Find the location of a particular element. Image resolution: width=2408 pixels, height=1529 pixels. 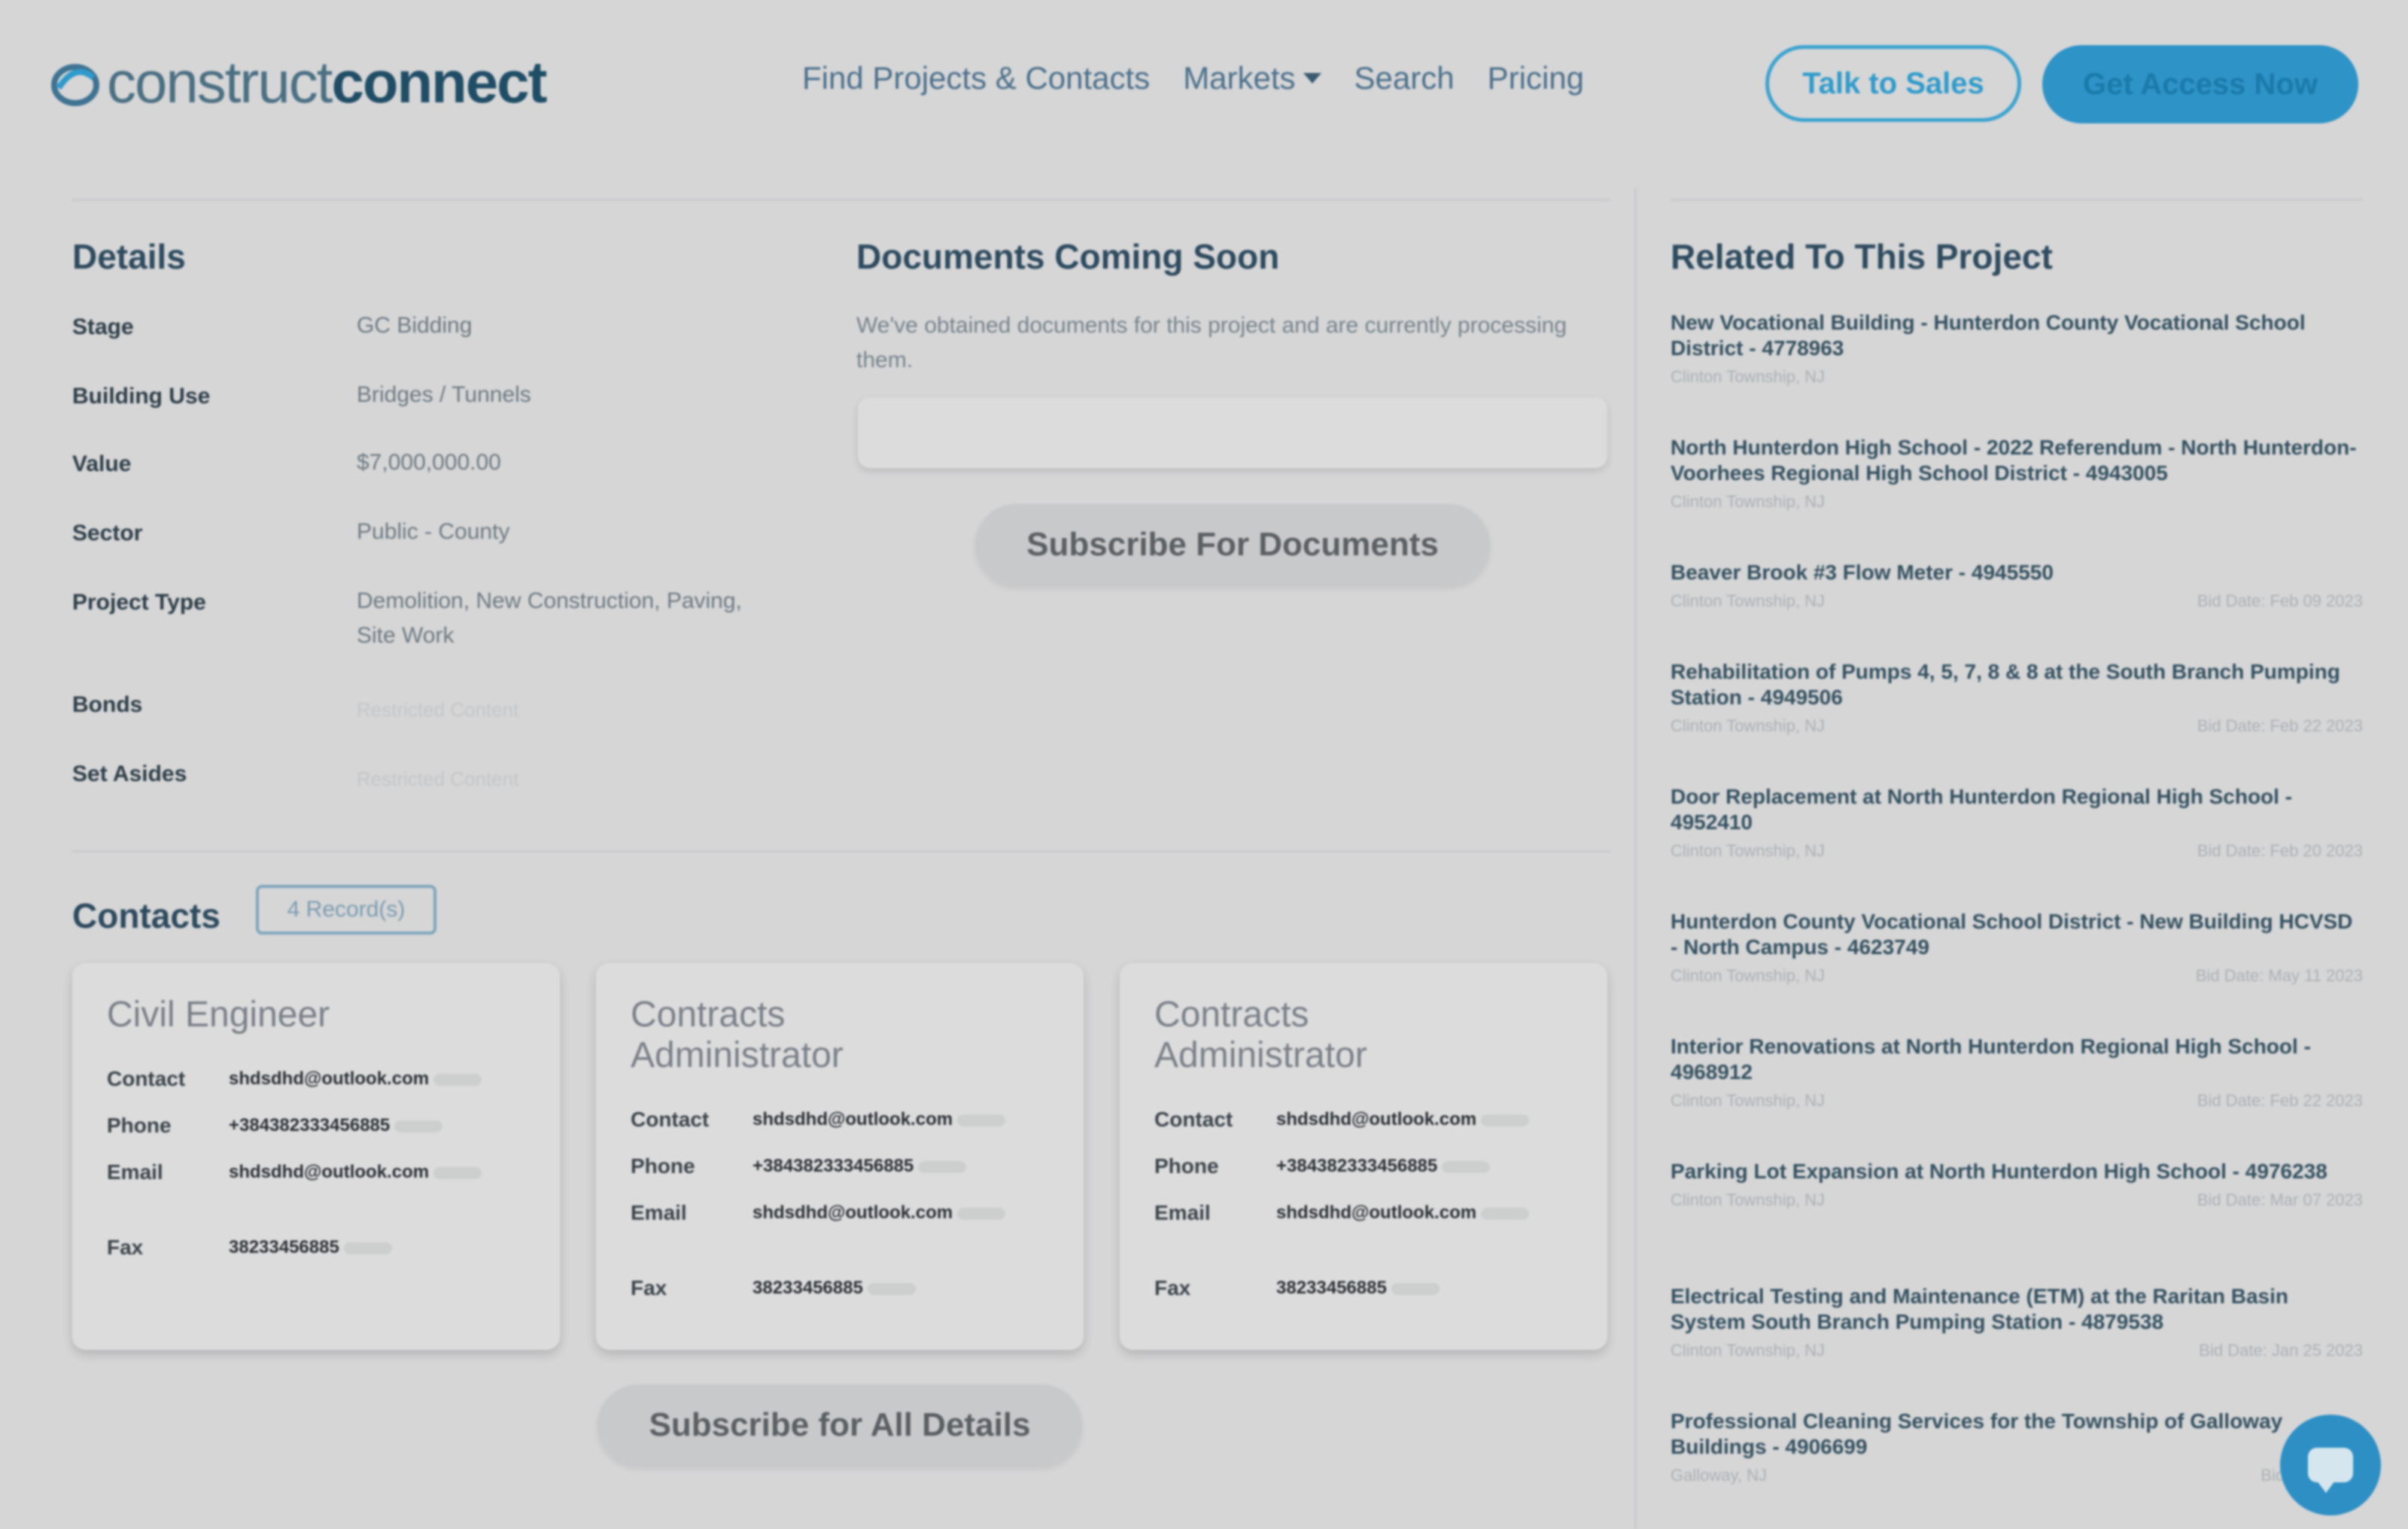

detail-value: GC Bidding is located at coordinates (415, 325).